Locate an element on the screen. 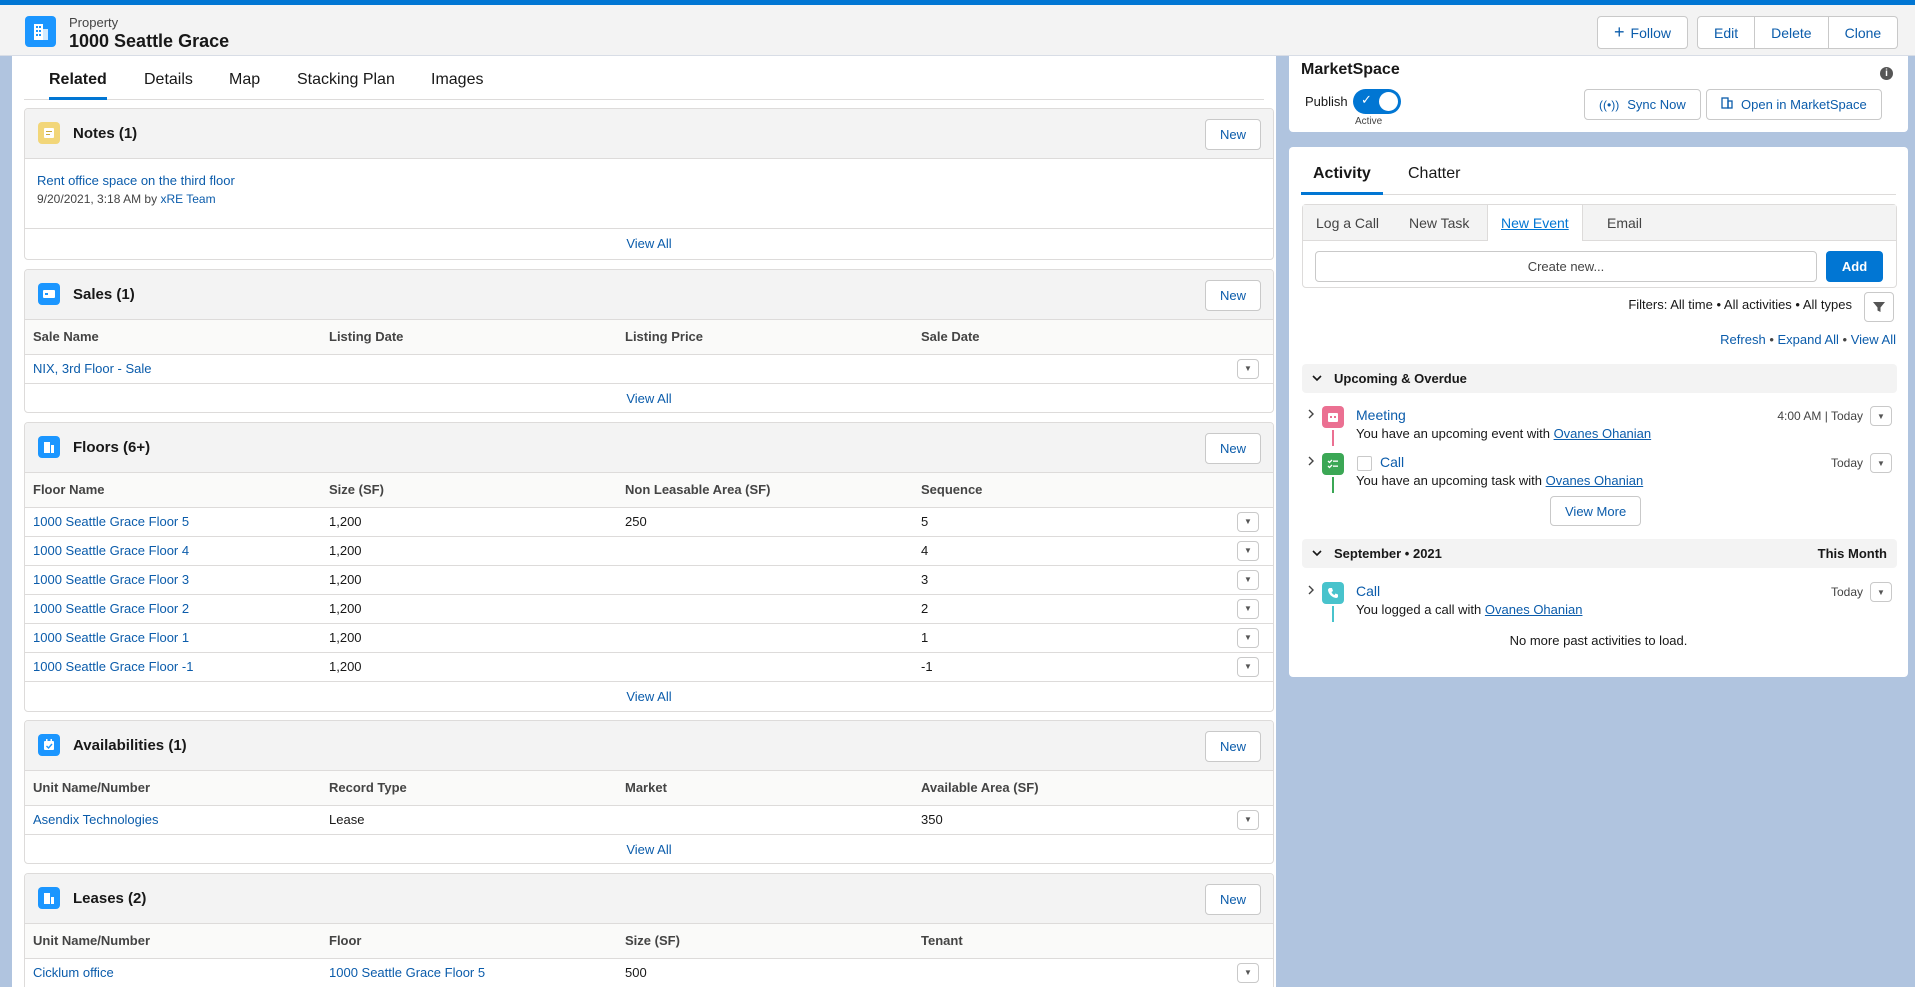  column-header: Record Type is located at coordinates (469, 788).